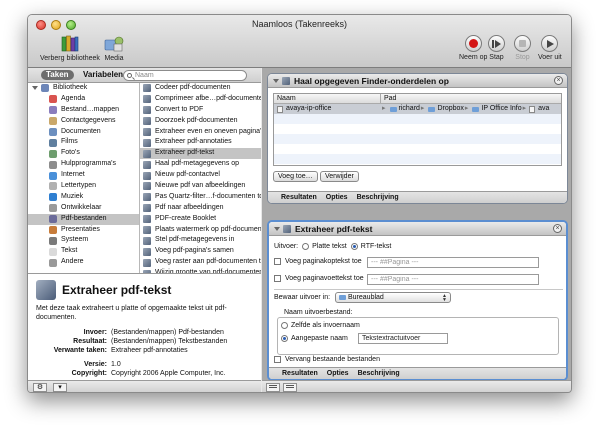 The image size is (600, 436). Describe the element at coordinates (83, 110) in the screenshot. I see `sidebar-item-category: Bestand…mappen` at that location.